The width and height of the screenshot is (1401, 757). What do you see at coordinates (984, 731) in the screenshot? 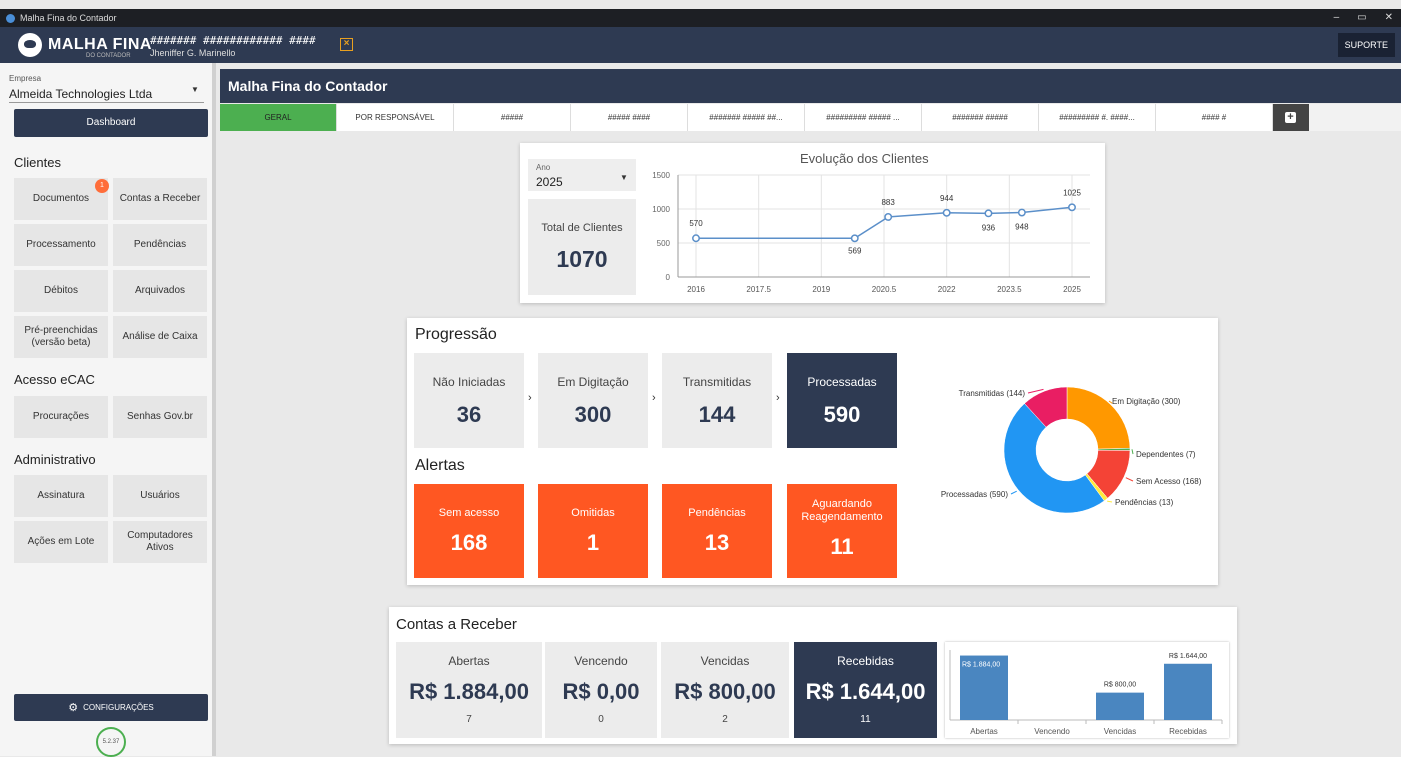
I see `x-category-label: Abertas` at bounding box center [984, 731].